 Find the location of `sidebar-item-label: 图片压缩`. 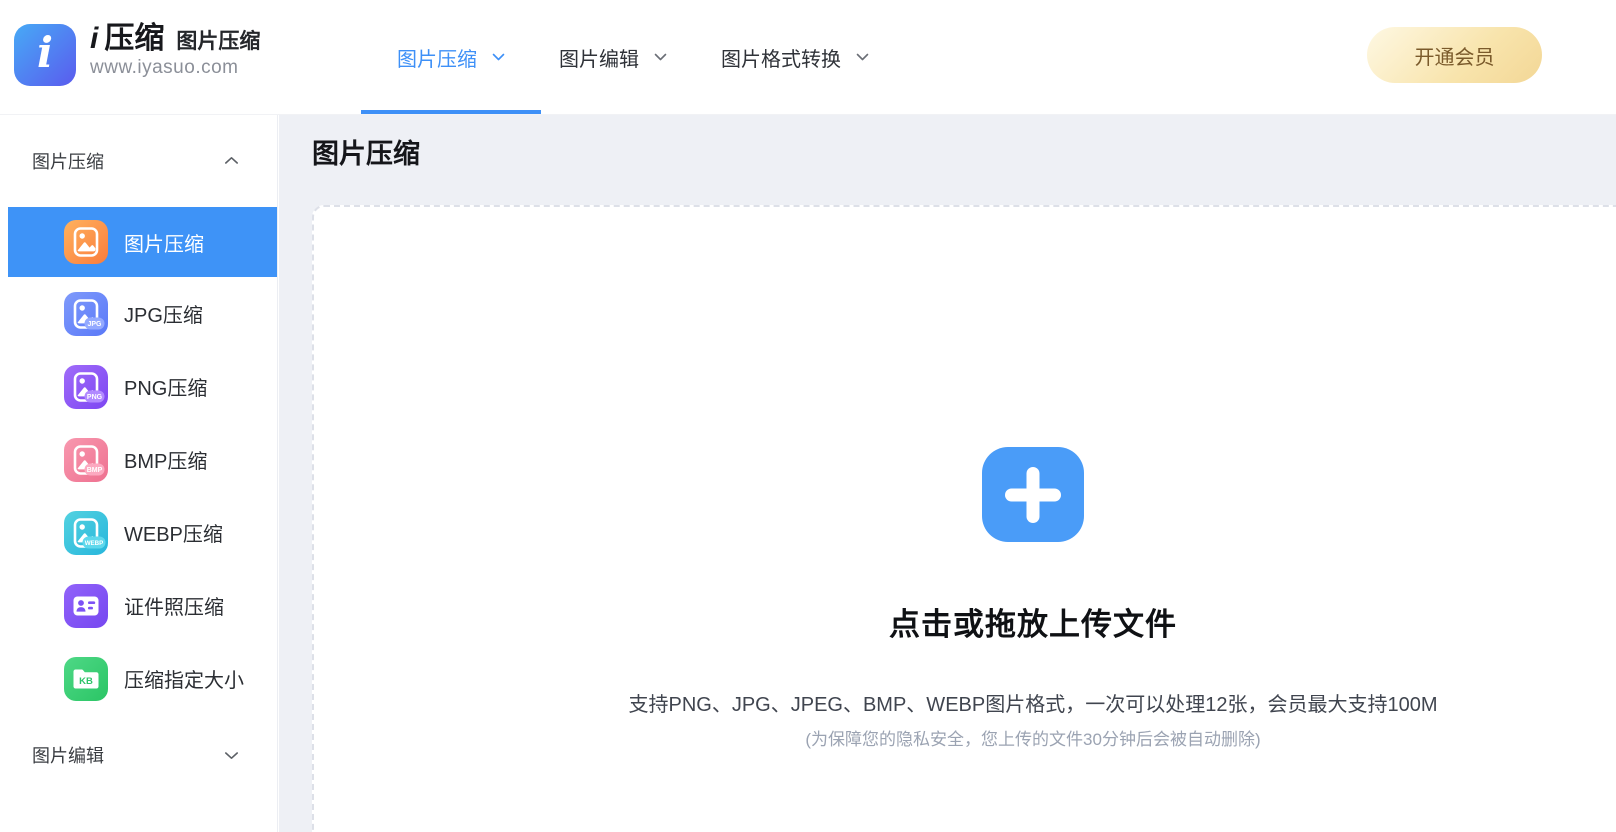

sidebar-item-label: 图片压缩 is located at coordinates (164, 244).